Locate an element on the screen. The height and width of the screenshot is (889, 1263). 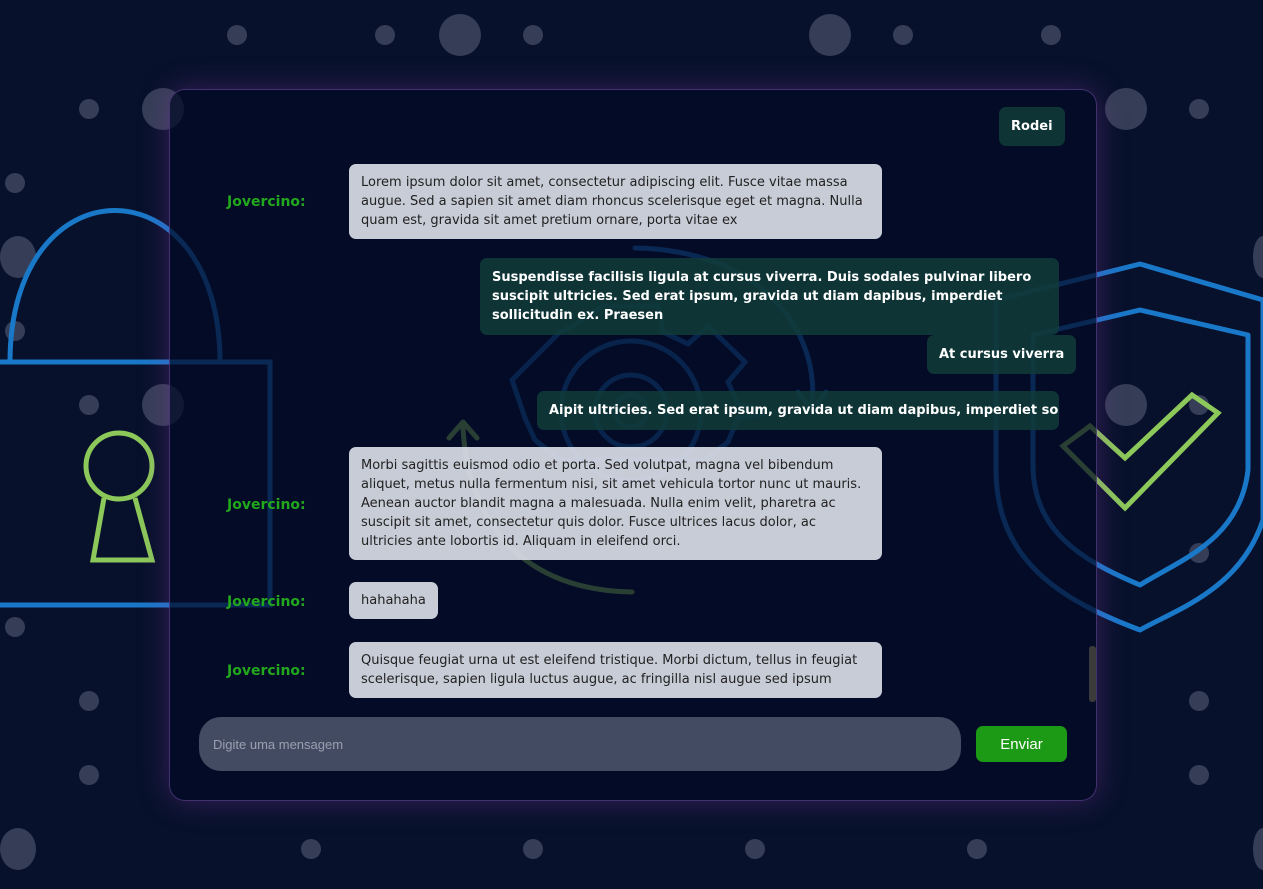
sent-message-bubble: At cursus viverra is located at coordinates (1002, 354).